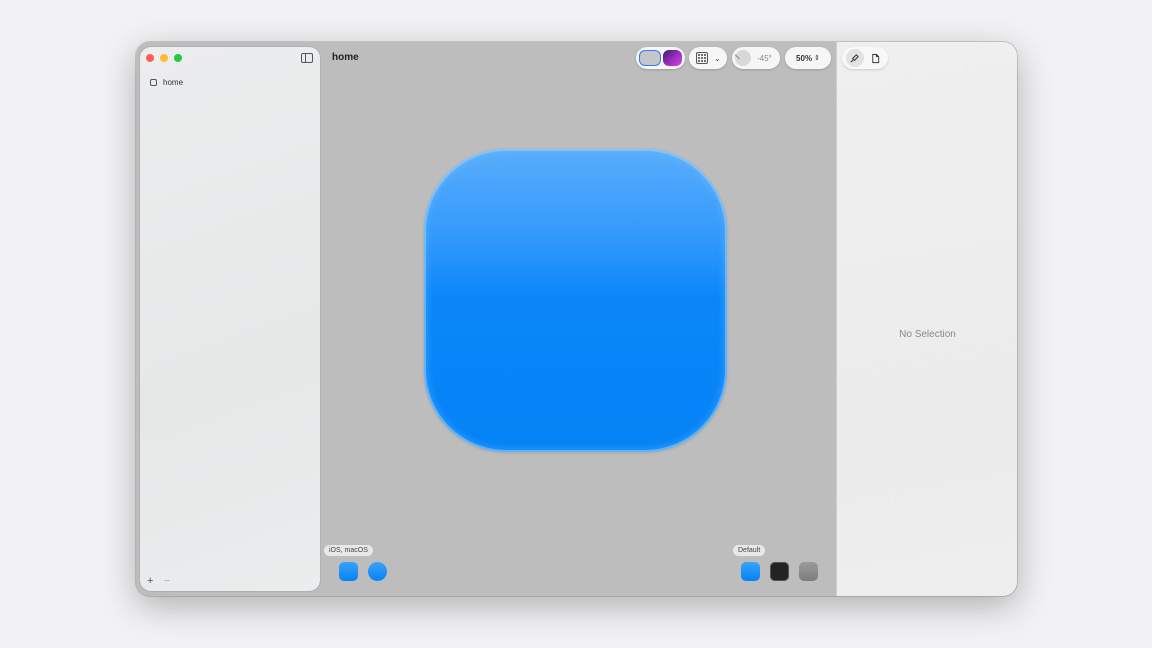 The width and height of the screenshot is (1152, 648). What do you see at coordinates (230, 319) in the screenshot?
I see `sidebar: home + −` at bounding box center [230, 319].